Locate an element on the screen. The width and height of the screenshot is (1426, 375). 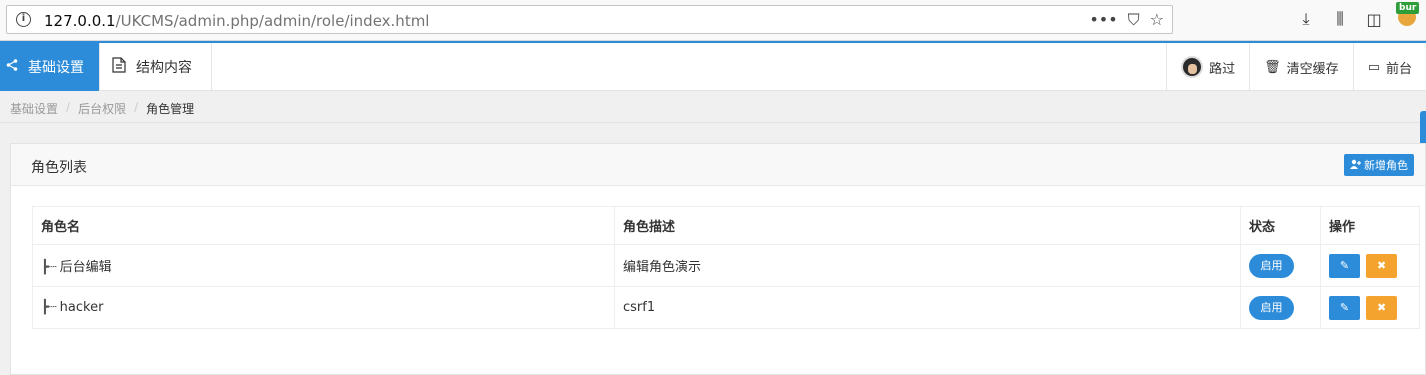
user-name: 路过 is located at coordinates (1222, 69).